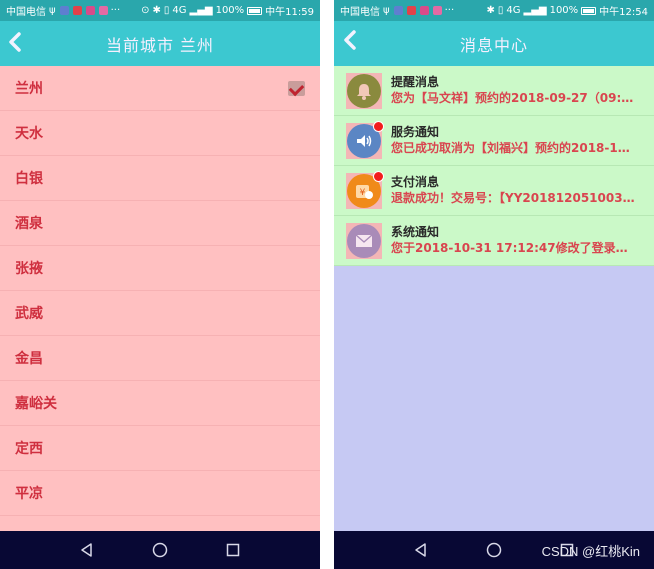 This screenshot has width=654, height=569. Describe the element at coordinates (29, 224) in the screenshot. I see `city-label: 酒泉` at that location.